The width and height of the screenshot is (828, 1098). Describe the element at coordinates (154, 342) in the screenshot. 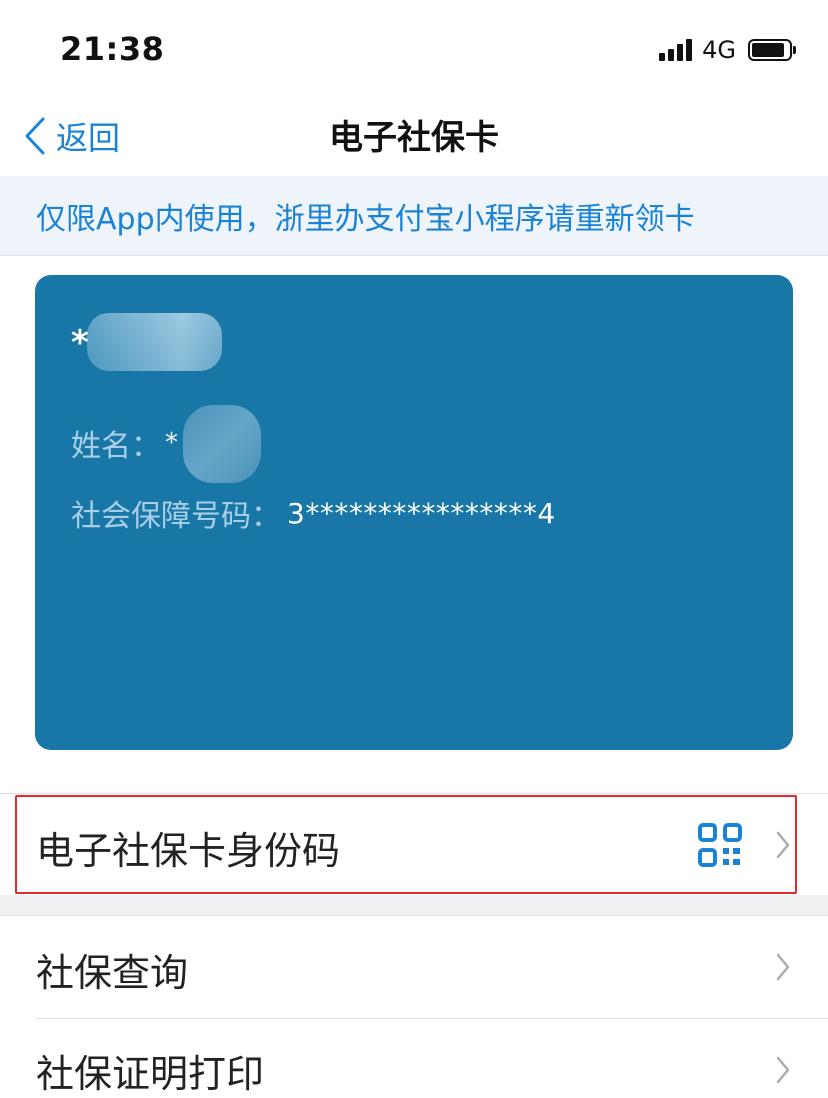

I see `redacted-id-blur` at that location.